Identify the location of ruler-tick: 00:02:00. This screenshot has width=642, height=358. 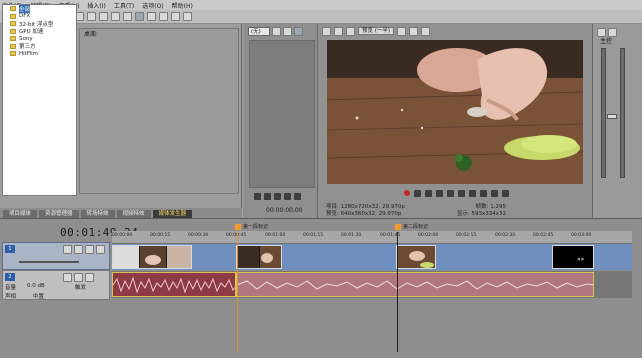
(428, 235).